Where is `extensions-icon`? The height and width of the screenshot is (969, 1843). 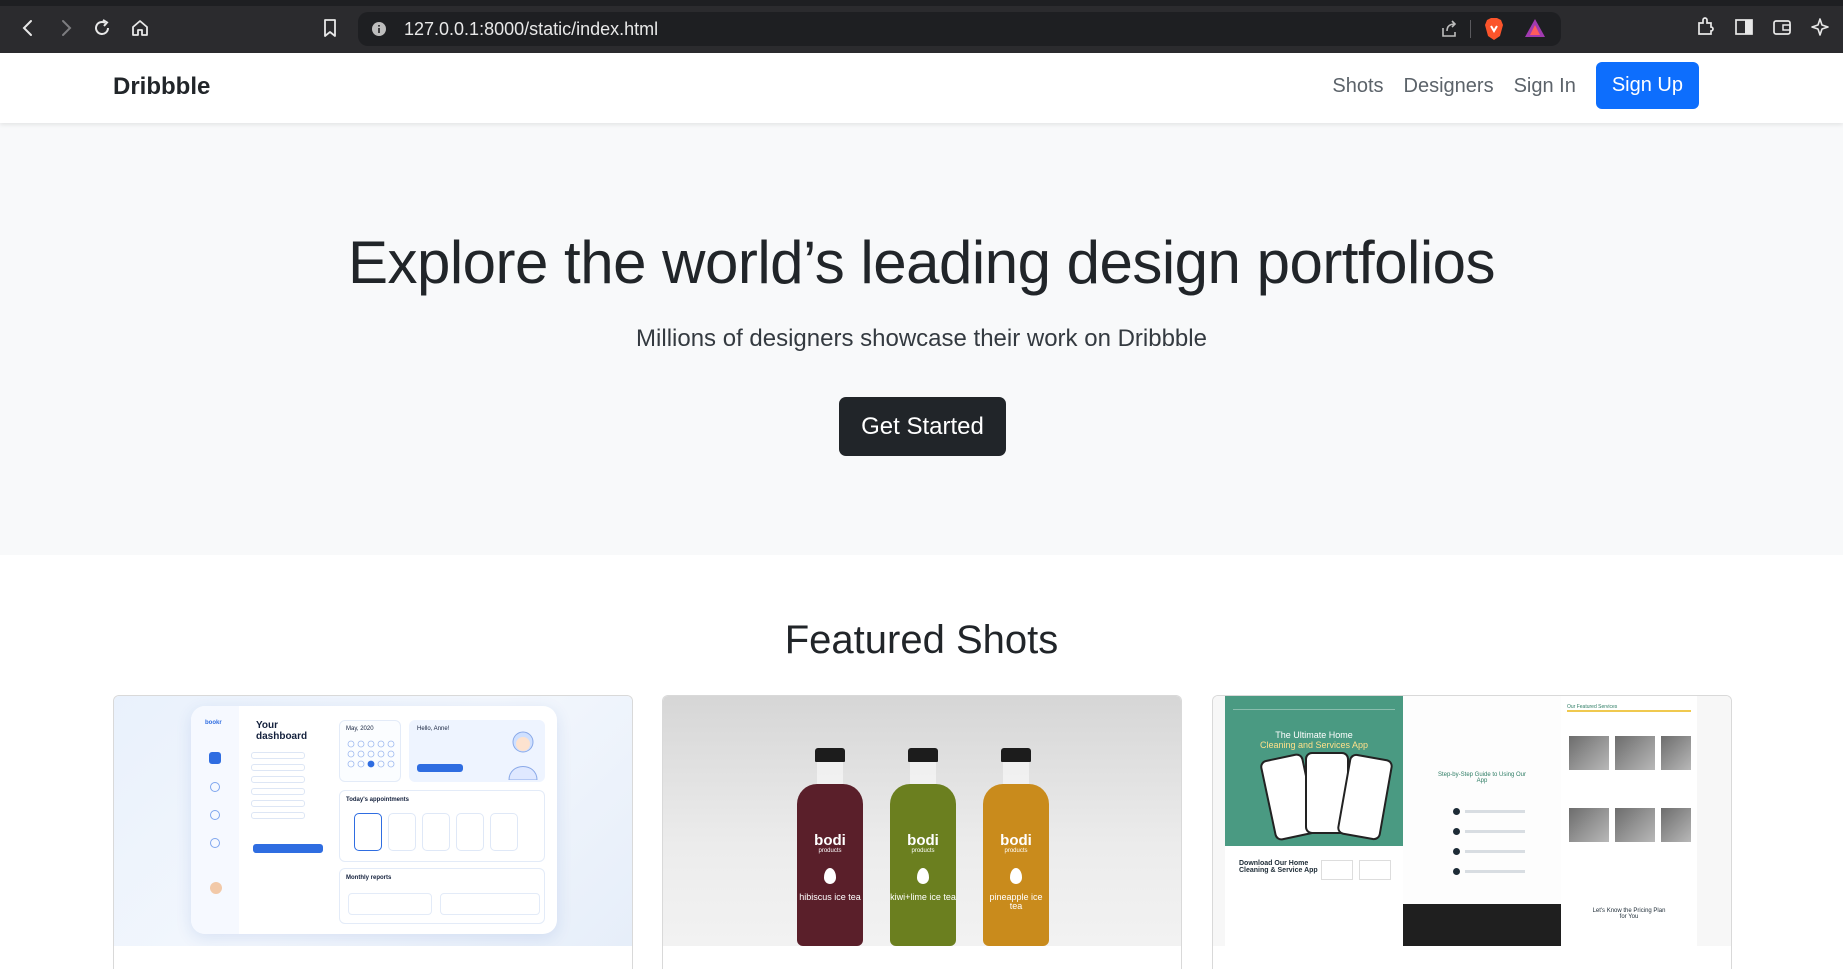 extensions-icon is located at coordinates (1706, 29).